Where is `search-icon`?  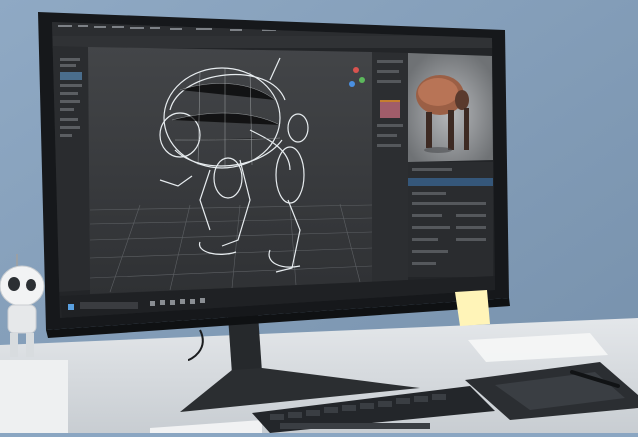 search-icon is located at coordinates (109, 305).